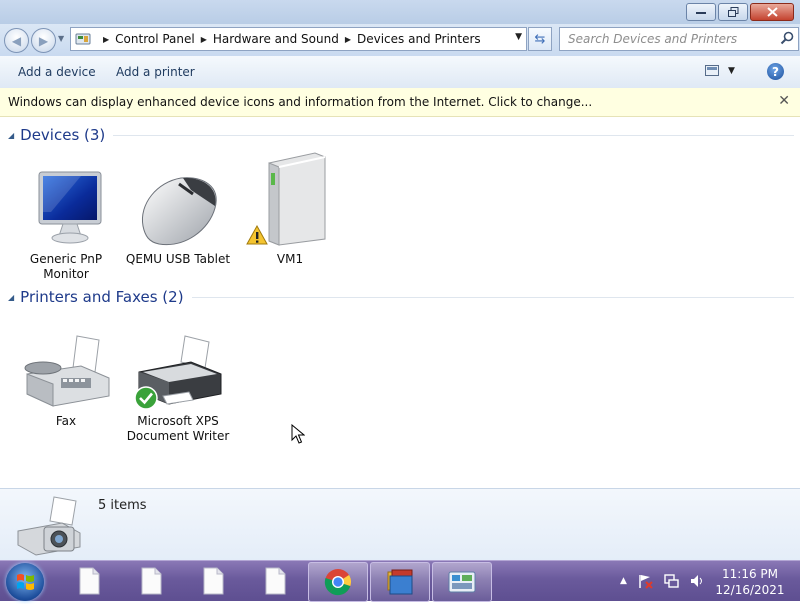 Image resolution: width=800 pixels, height=604 pixels. I want to click on clock: 11:16 PM 12/16/2021, so click(750, 582).